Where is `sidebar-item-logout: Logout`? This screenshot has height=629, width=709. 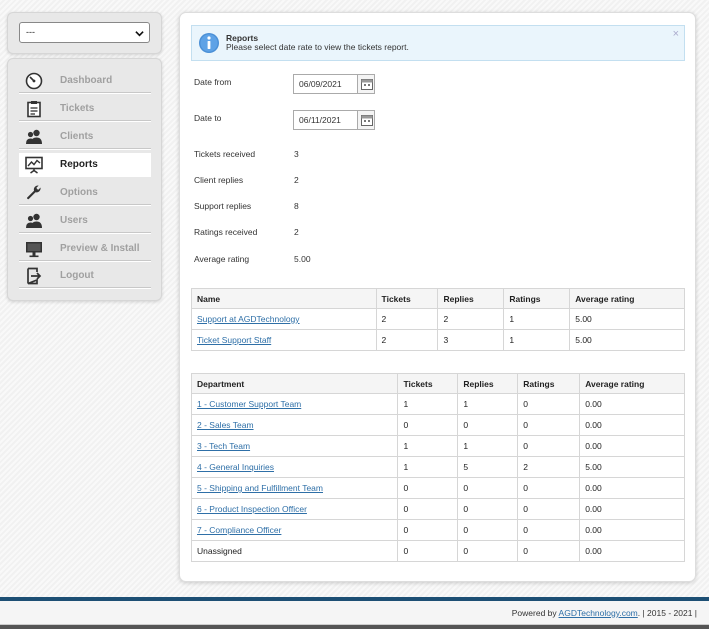 sidebar-item-logout: Logout is located at coordinates (85, 276).